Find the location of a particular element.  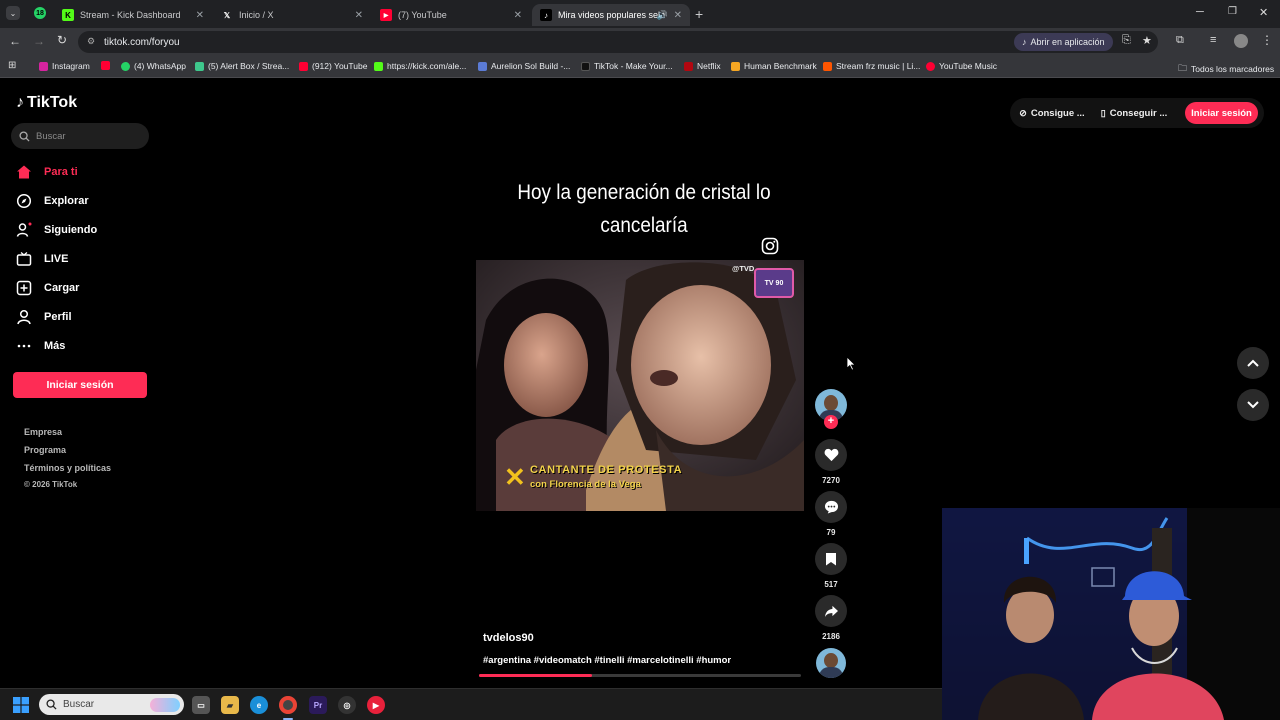

mouse-cursor-icon is located at coordinates (851, 363).